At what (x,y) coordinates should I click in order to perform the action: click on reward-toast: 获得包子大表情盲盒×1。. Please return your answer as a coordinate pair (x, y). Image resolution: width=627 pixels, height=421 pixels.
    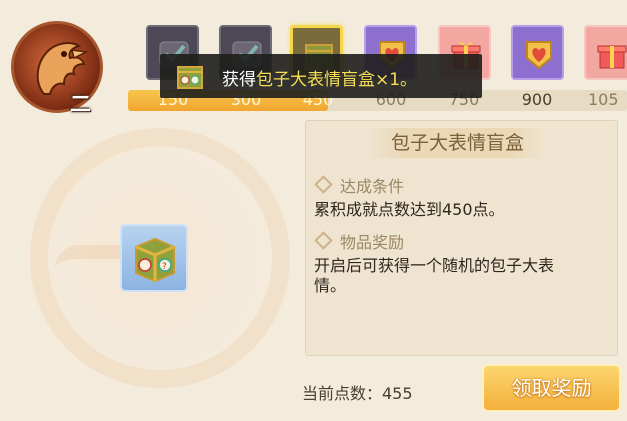
    Looking at the image, I should click on (321, 76).